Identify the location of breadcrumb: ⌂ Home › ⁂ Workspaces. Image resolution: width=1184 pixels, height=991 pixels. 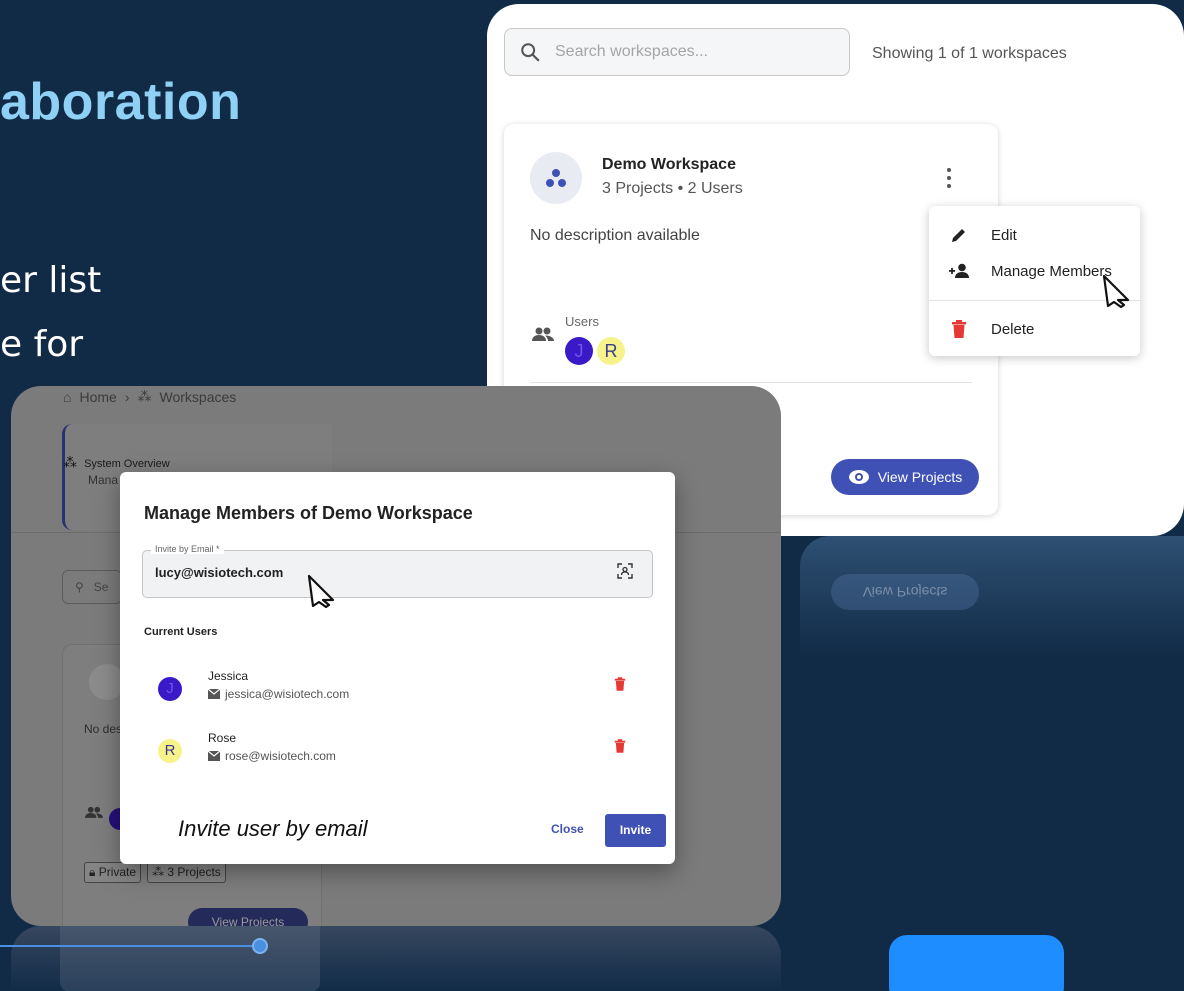
(149, 396).